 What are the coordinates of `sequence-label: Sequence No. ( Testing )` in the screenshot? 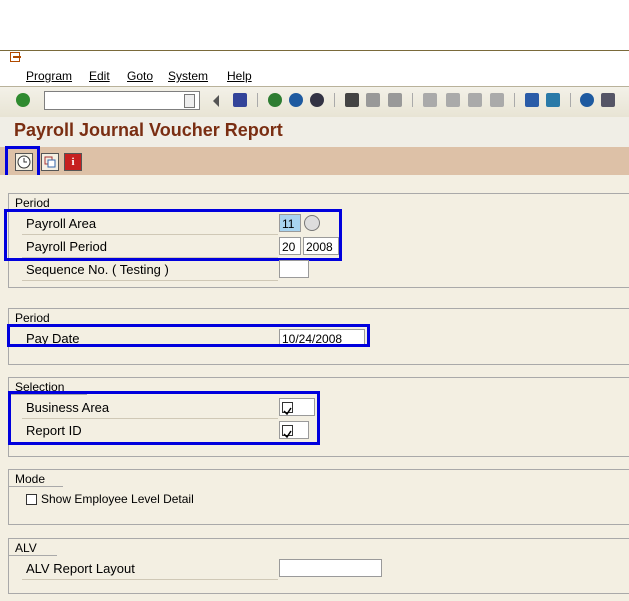 It's located at (97, 269).